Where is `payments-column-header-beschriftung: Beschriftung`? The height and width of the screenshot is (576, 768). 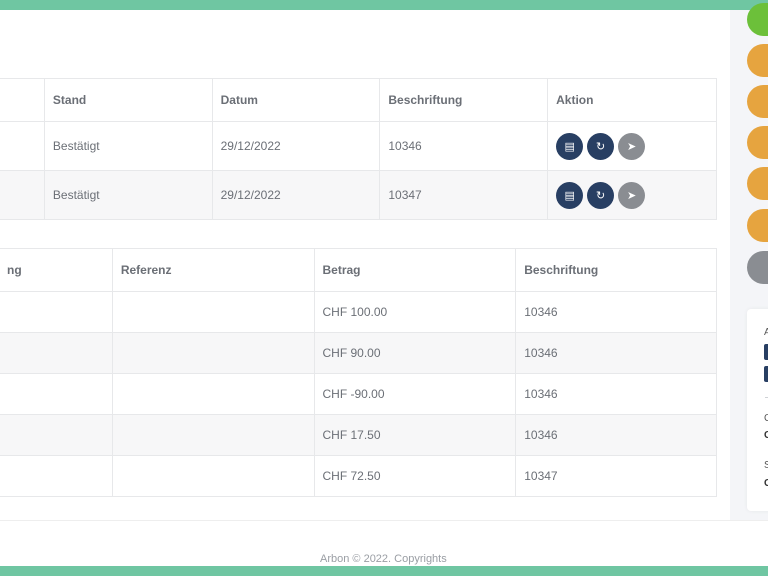
payments-column-header-beschriftung: Beschriftung is located at coordinates (616, 270).